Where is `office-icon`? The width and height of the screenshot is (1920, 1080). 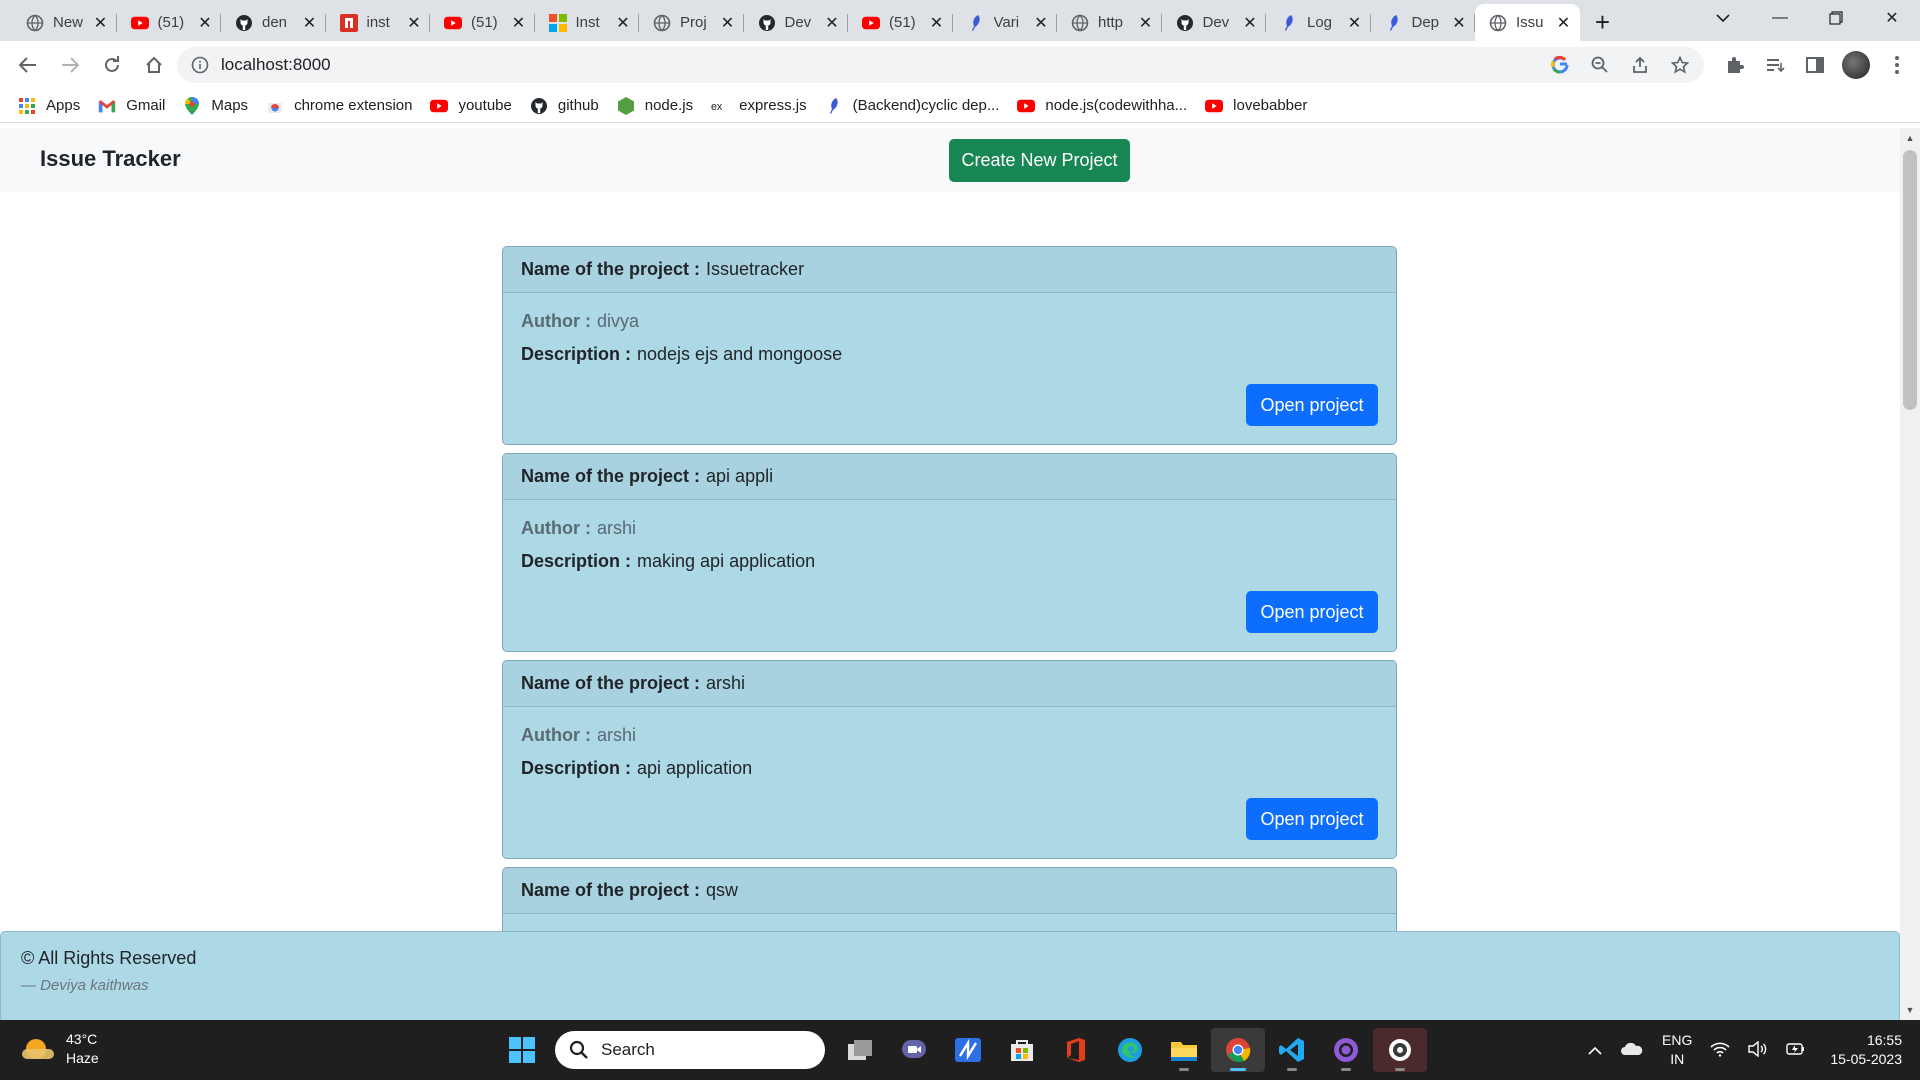
office-icon is located at coordinates (1076, 1050).